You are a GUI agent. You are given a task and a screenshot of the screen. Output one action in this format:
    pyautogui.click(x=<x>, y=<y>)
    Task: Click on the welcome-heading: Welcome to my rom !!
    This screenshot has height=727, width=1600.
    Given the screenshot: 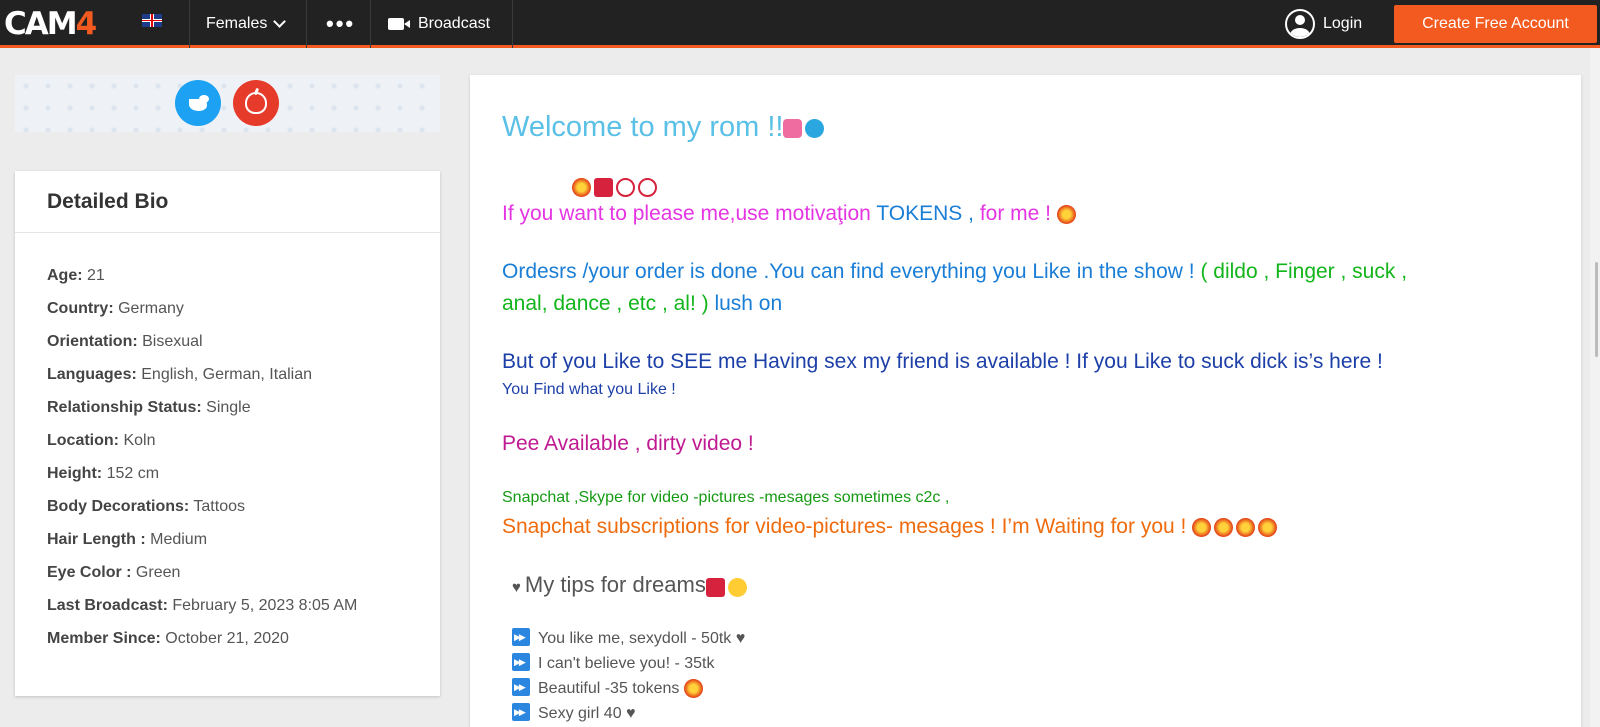 What is the action you would take?
    pyautogui.click(x=664, y=127)
    